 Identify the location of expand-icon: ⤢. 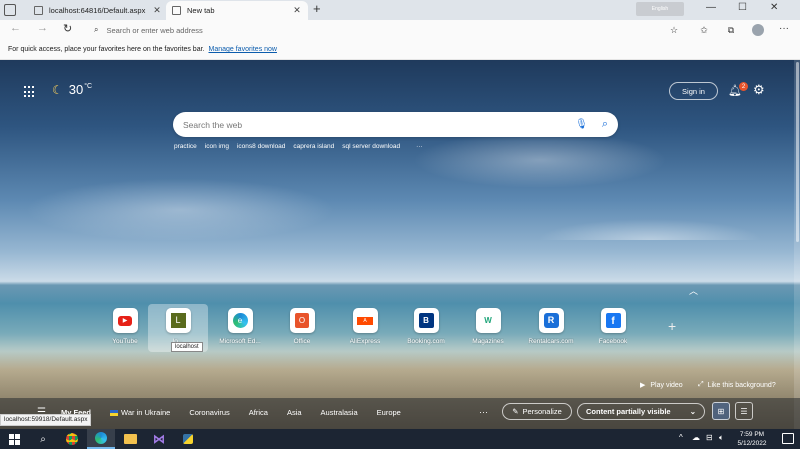
(701, 384).